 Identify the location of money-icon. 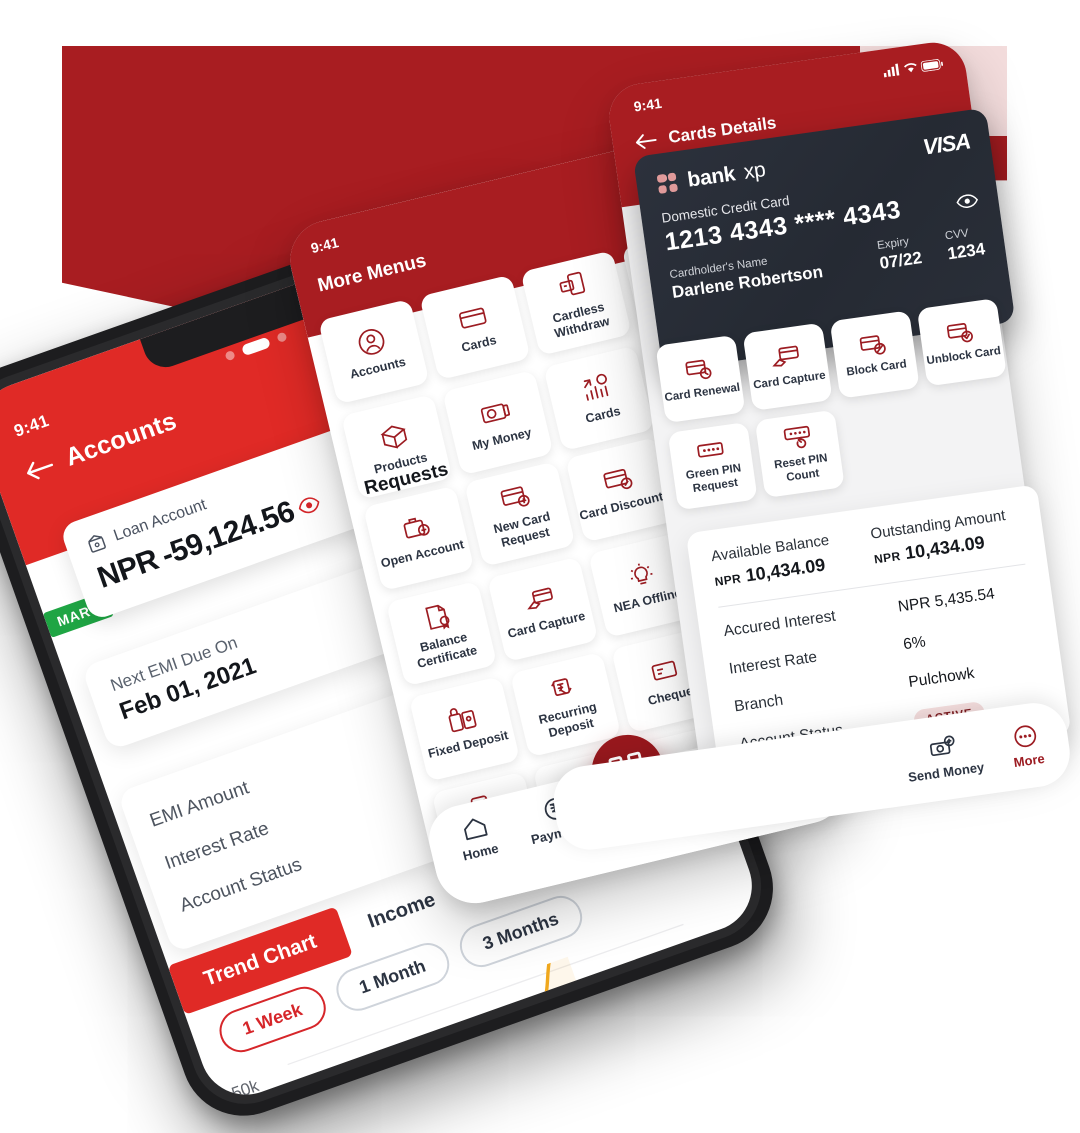
(495, 413).